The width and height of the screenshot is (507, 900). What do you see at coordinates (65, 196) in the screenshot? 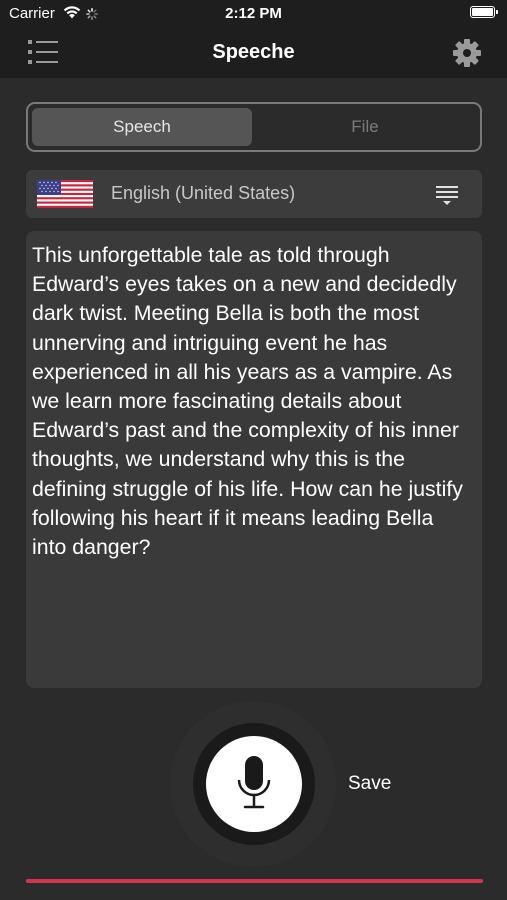
I see `us-flag-icon` at bounding box center [65, 196].